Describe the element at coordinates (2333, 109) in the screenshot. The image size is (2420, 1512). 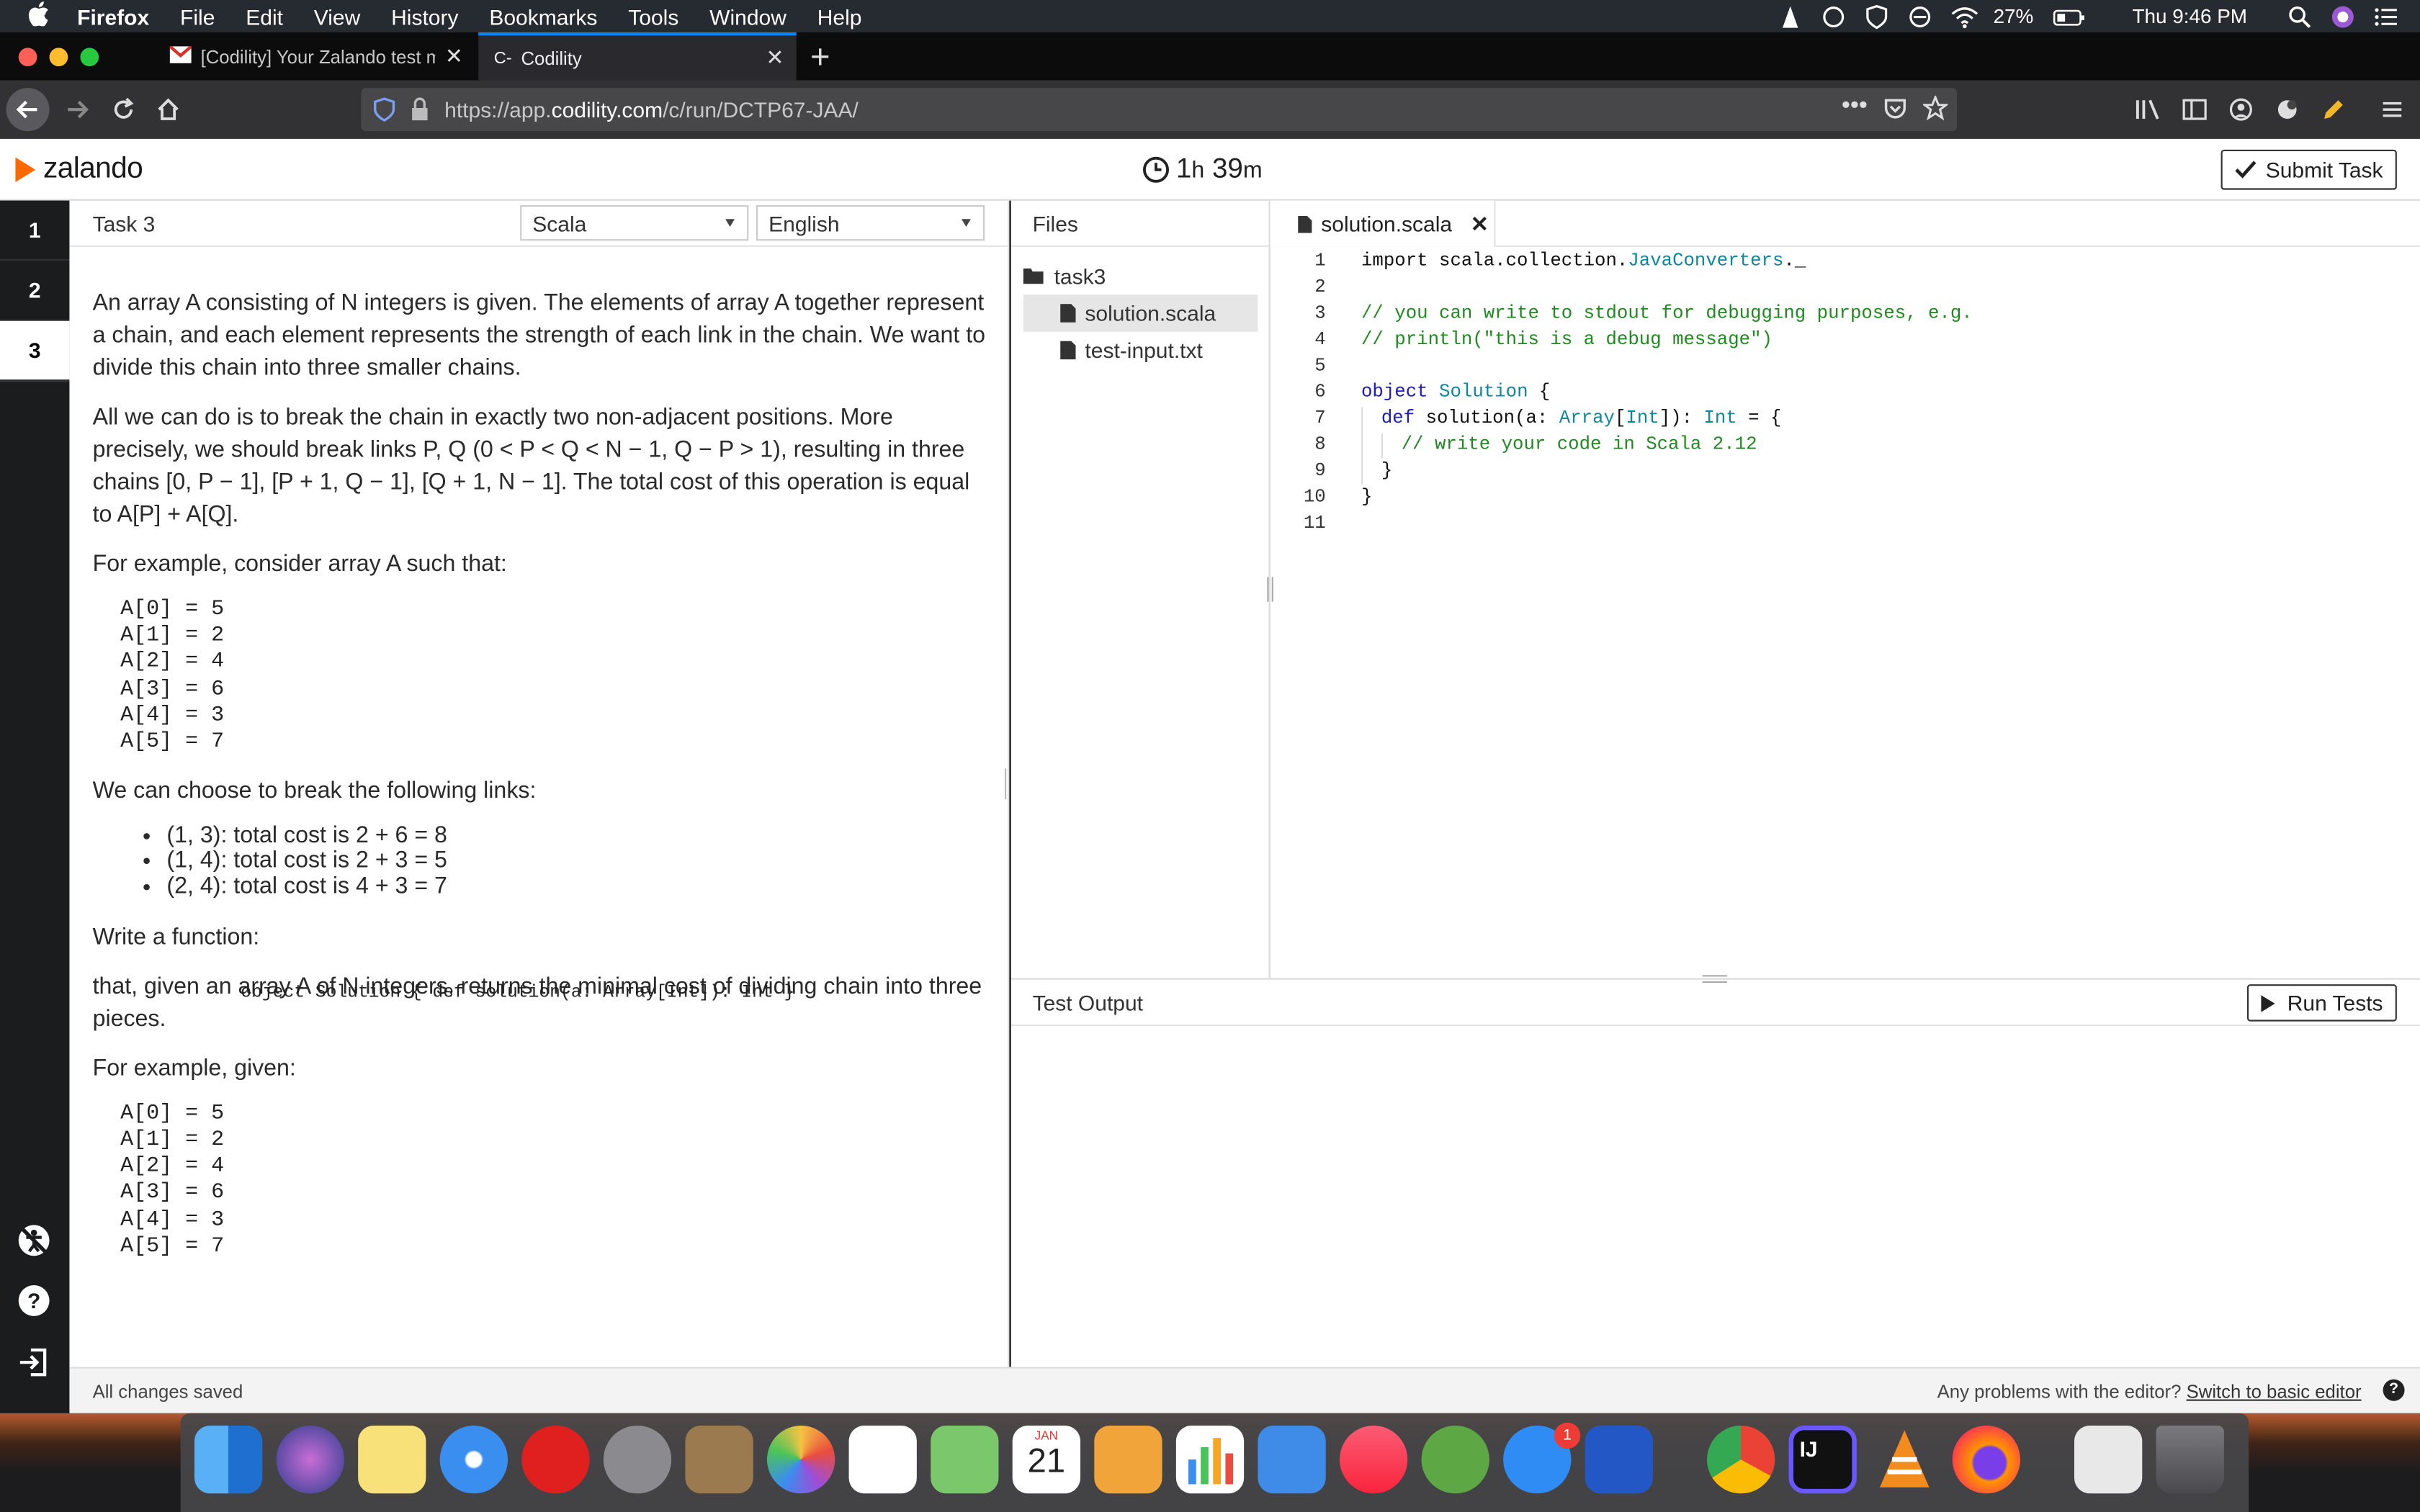
I see `pencil-extension-icon` at that location.